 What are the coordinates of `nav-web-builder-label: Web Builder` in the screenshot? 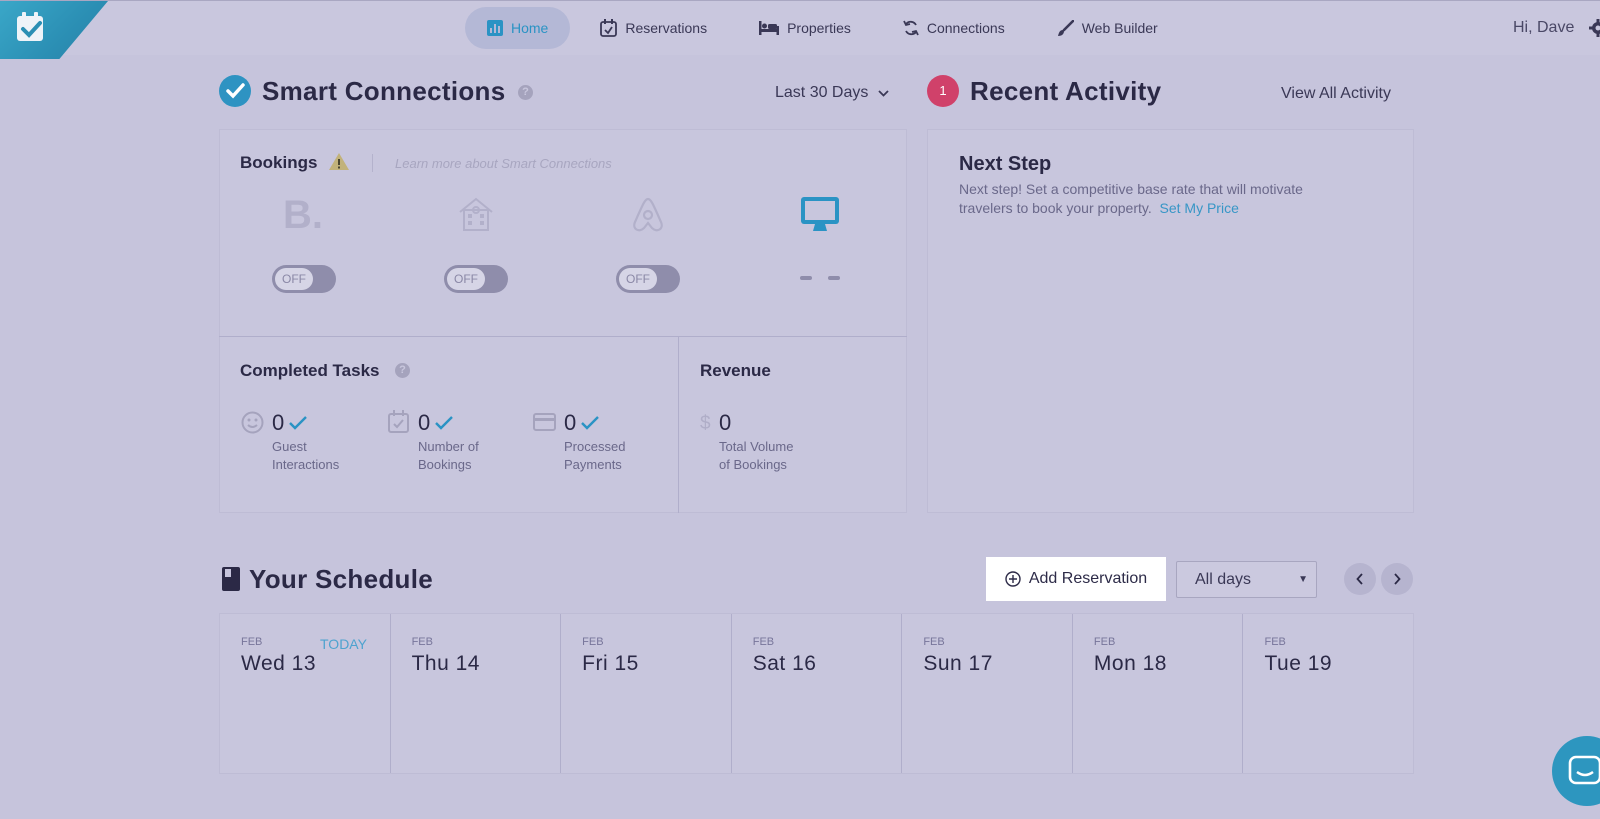 It's located at (1119, 28).